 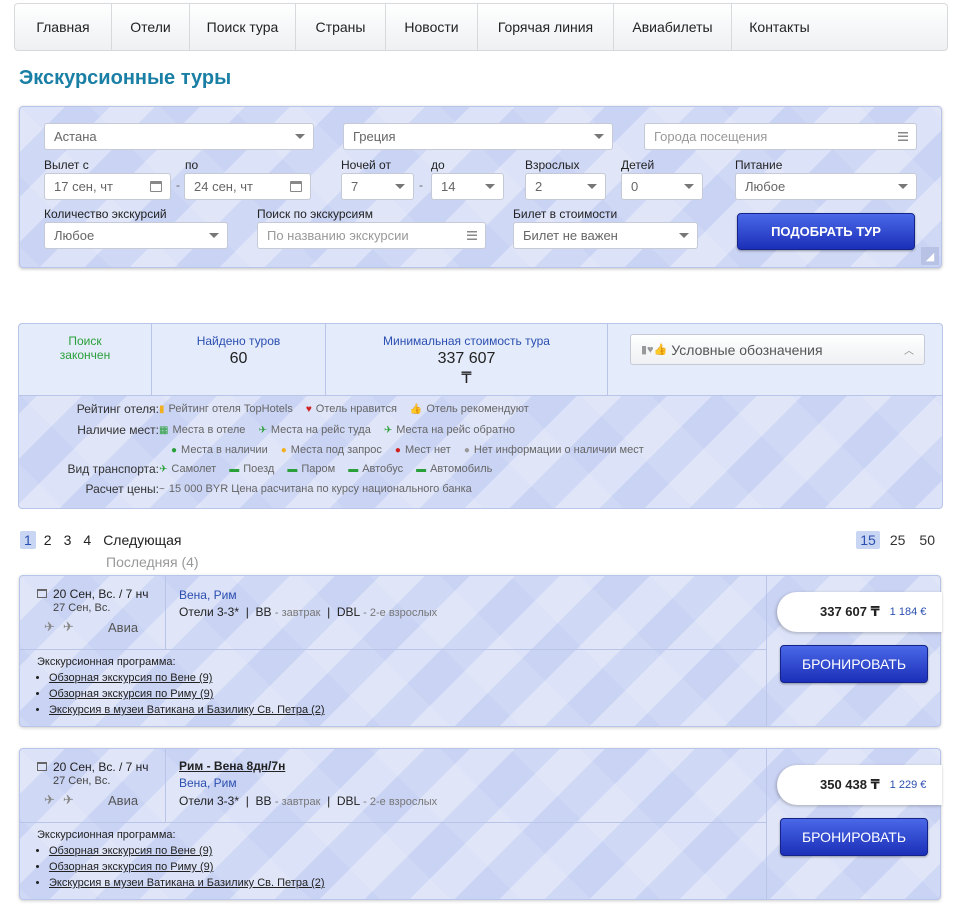 I want to click on ticket-included-label: Билет в стоимости, so click(x=565, y=214).